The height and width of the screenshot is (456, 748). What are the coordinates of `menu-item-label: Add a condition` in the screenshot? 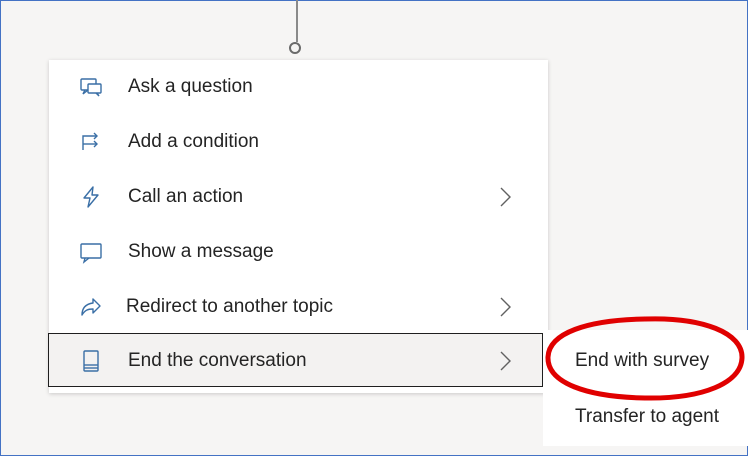 It's located at (193, 141).